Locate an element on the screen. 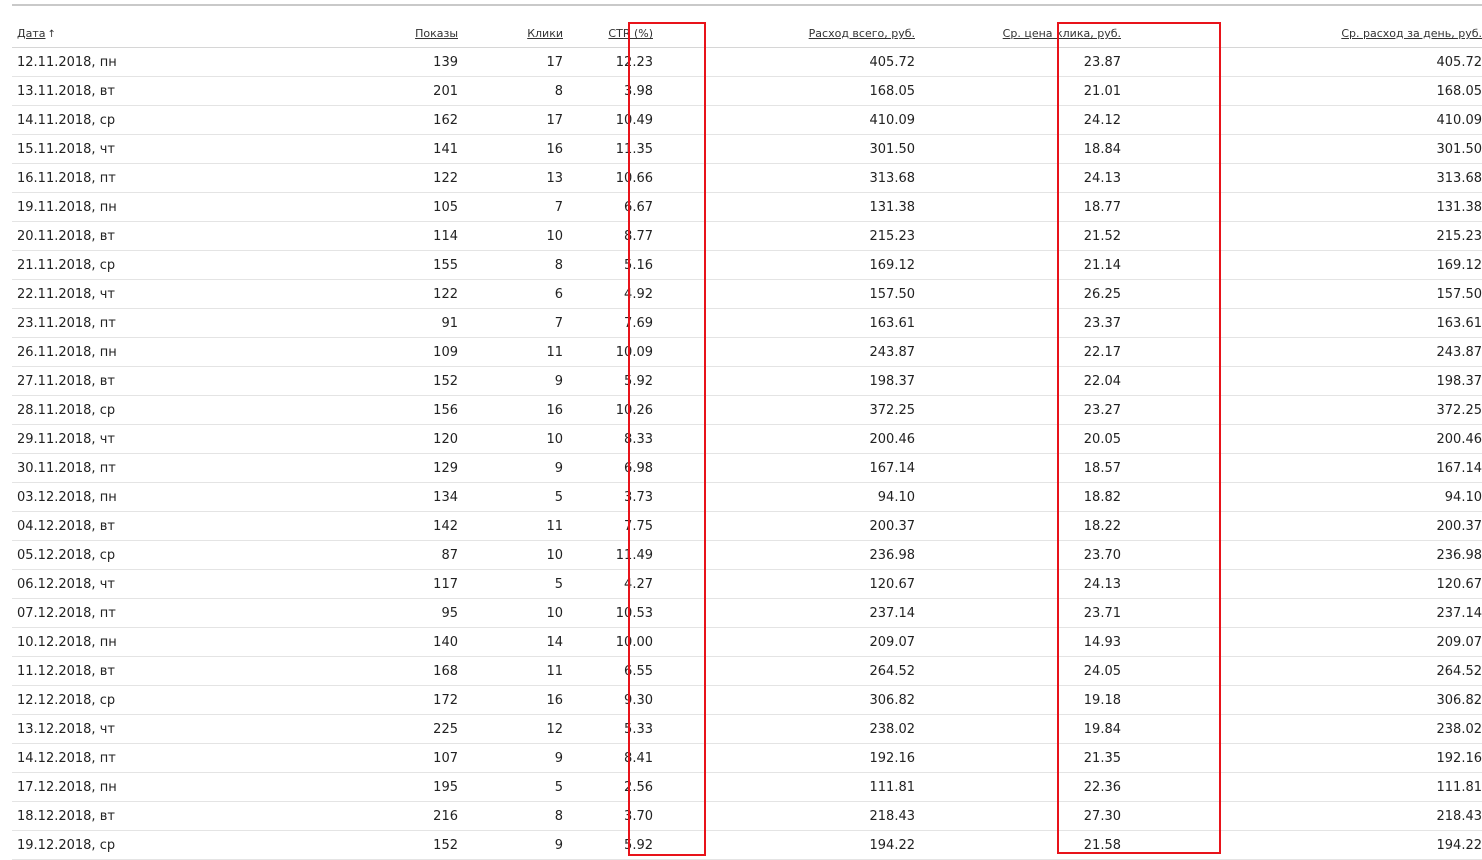  cell-date: 05.12.2018, ср is located at coordinates (112, 555).